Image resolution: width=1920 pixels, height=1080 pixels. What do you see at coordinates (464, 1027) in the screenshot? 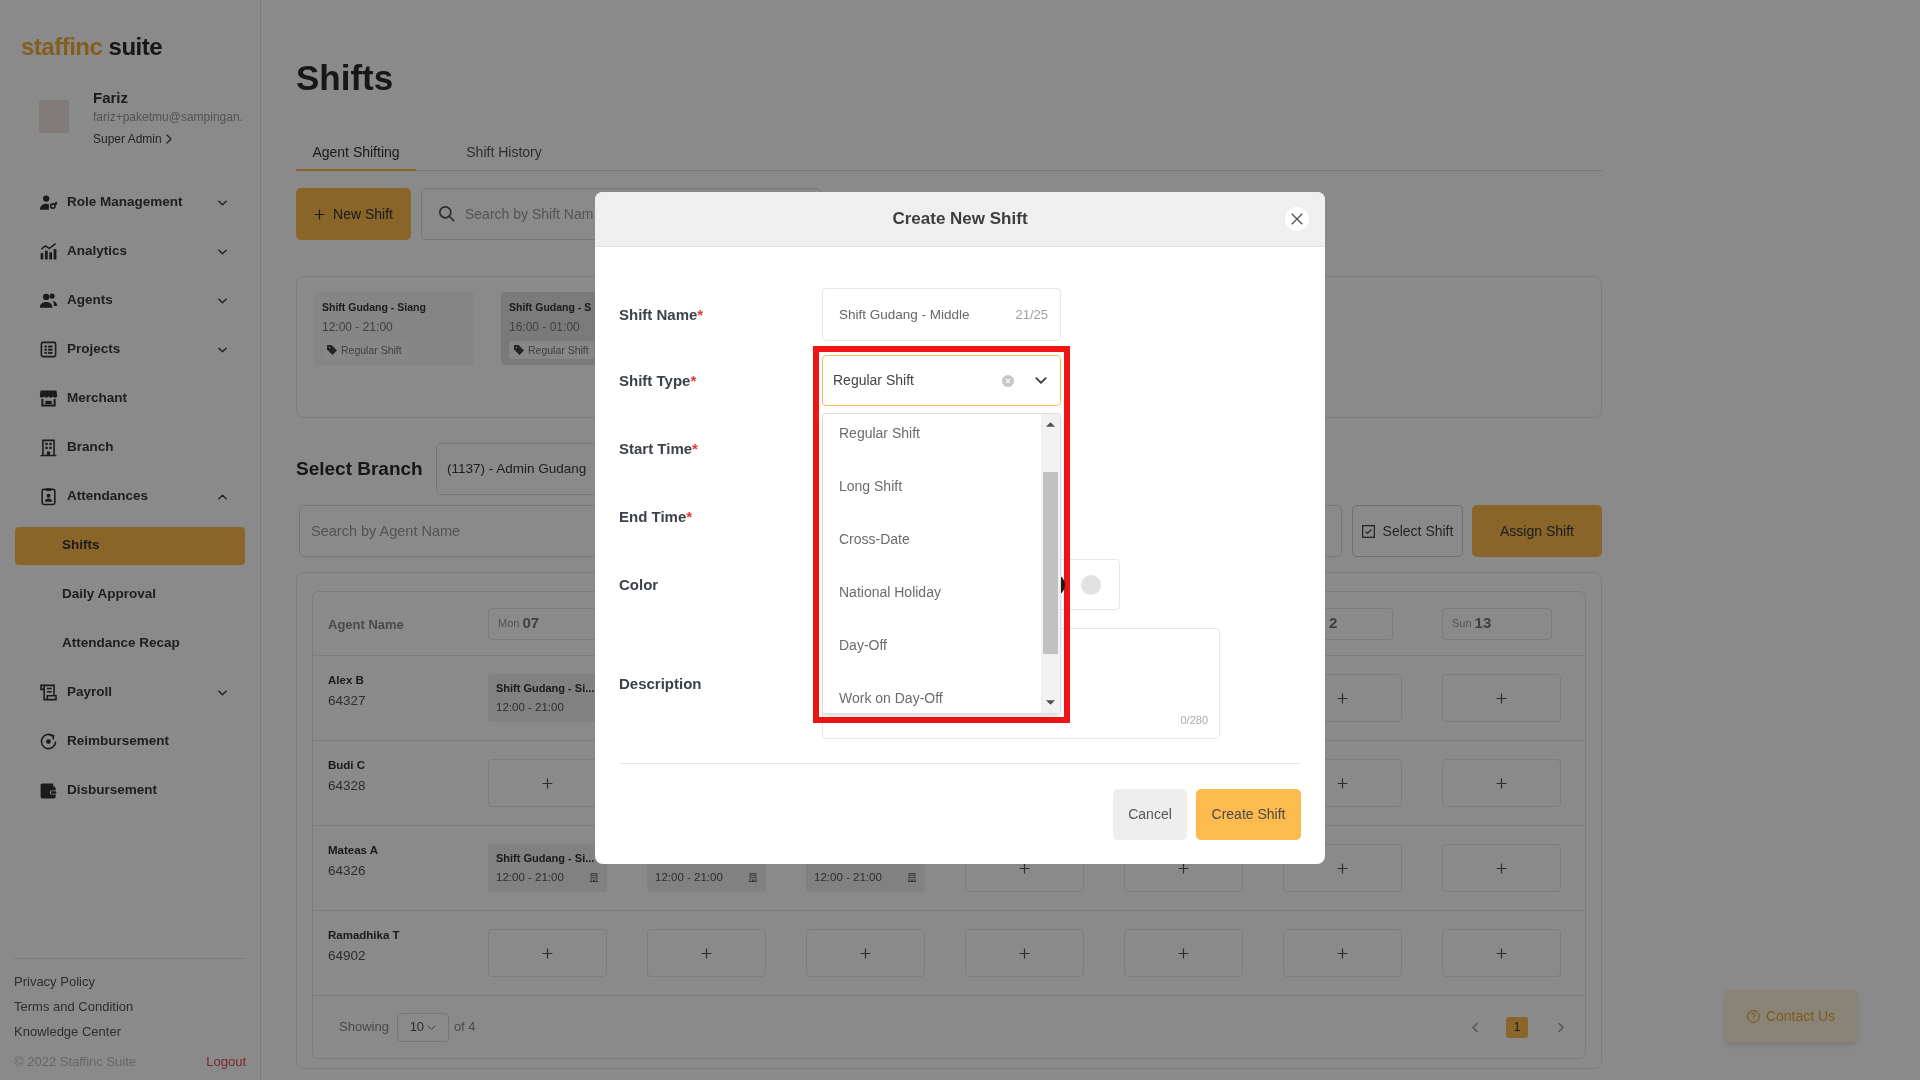
I see `pagination-total: of 4` at bounding box center [464, 1027].